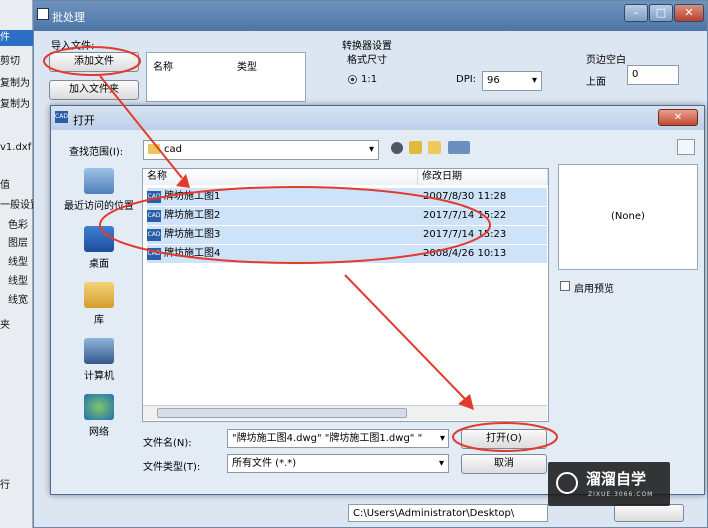  What do you see at coordinates (505, 437) in the screenshot?
I see `annotation-ellipse-open` at bounding box center [505, 437].